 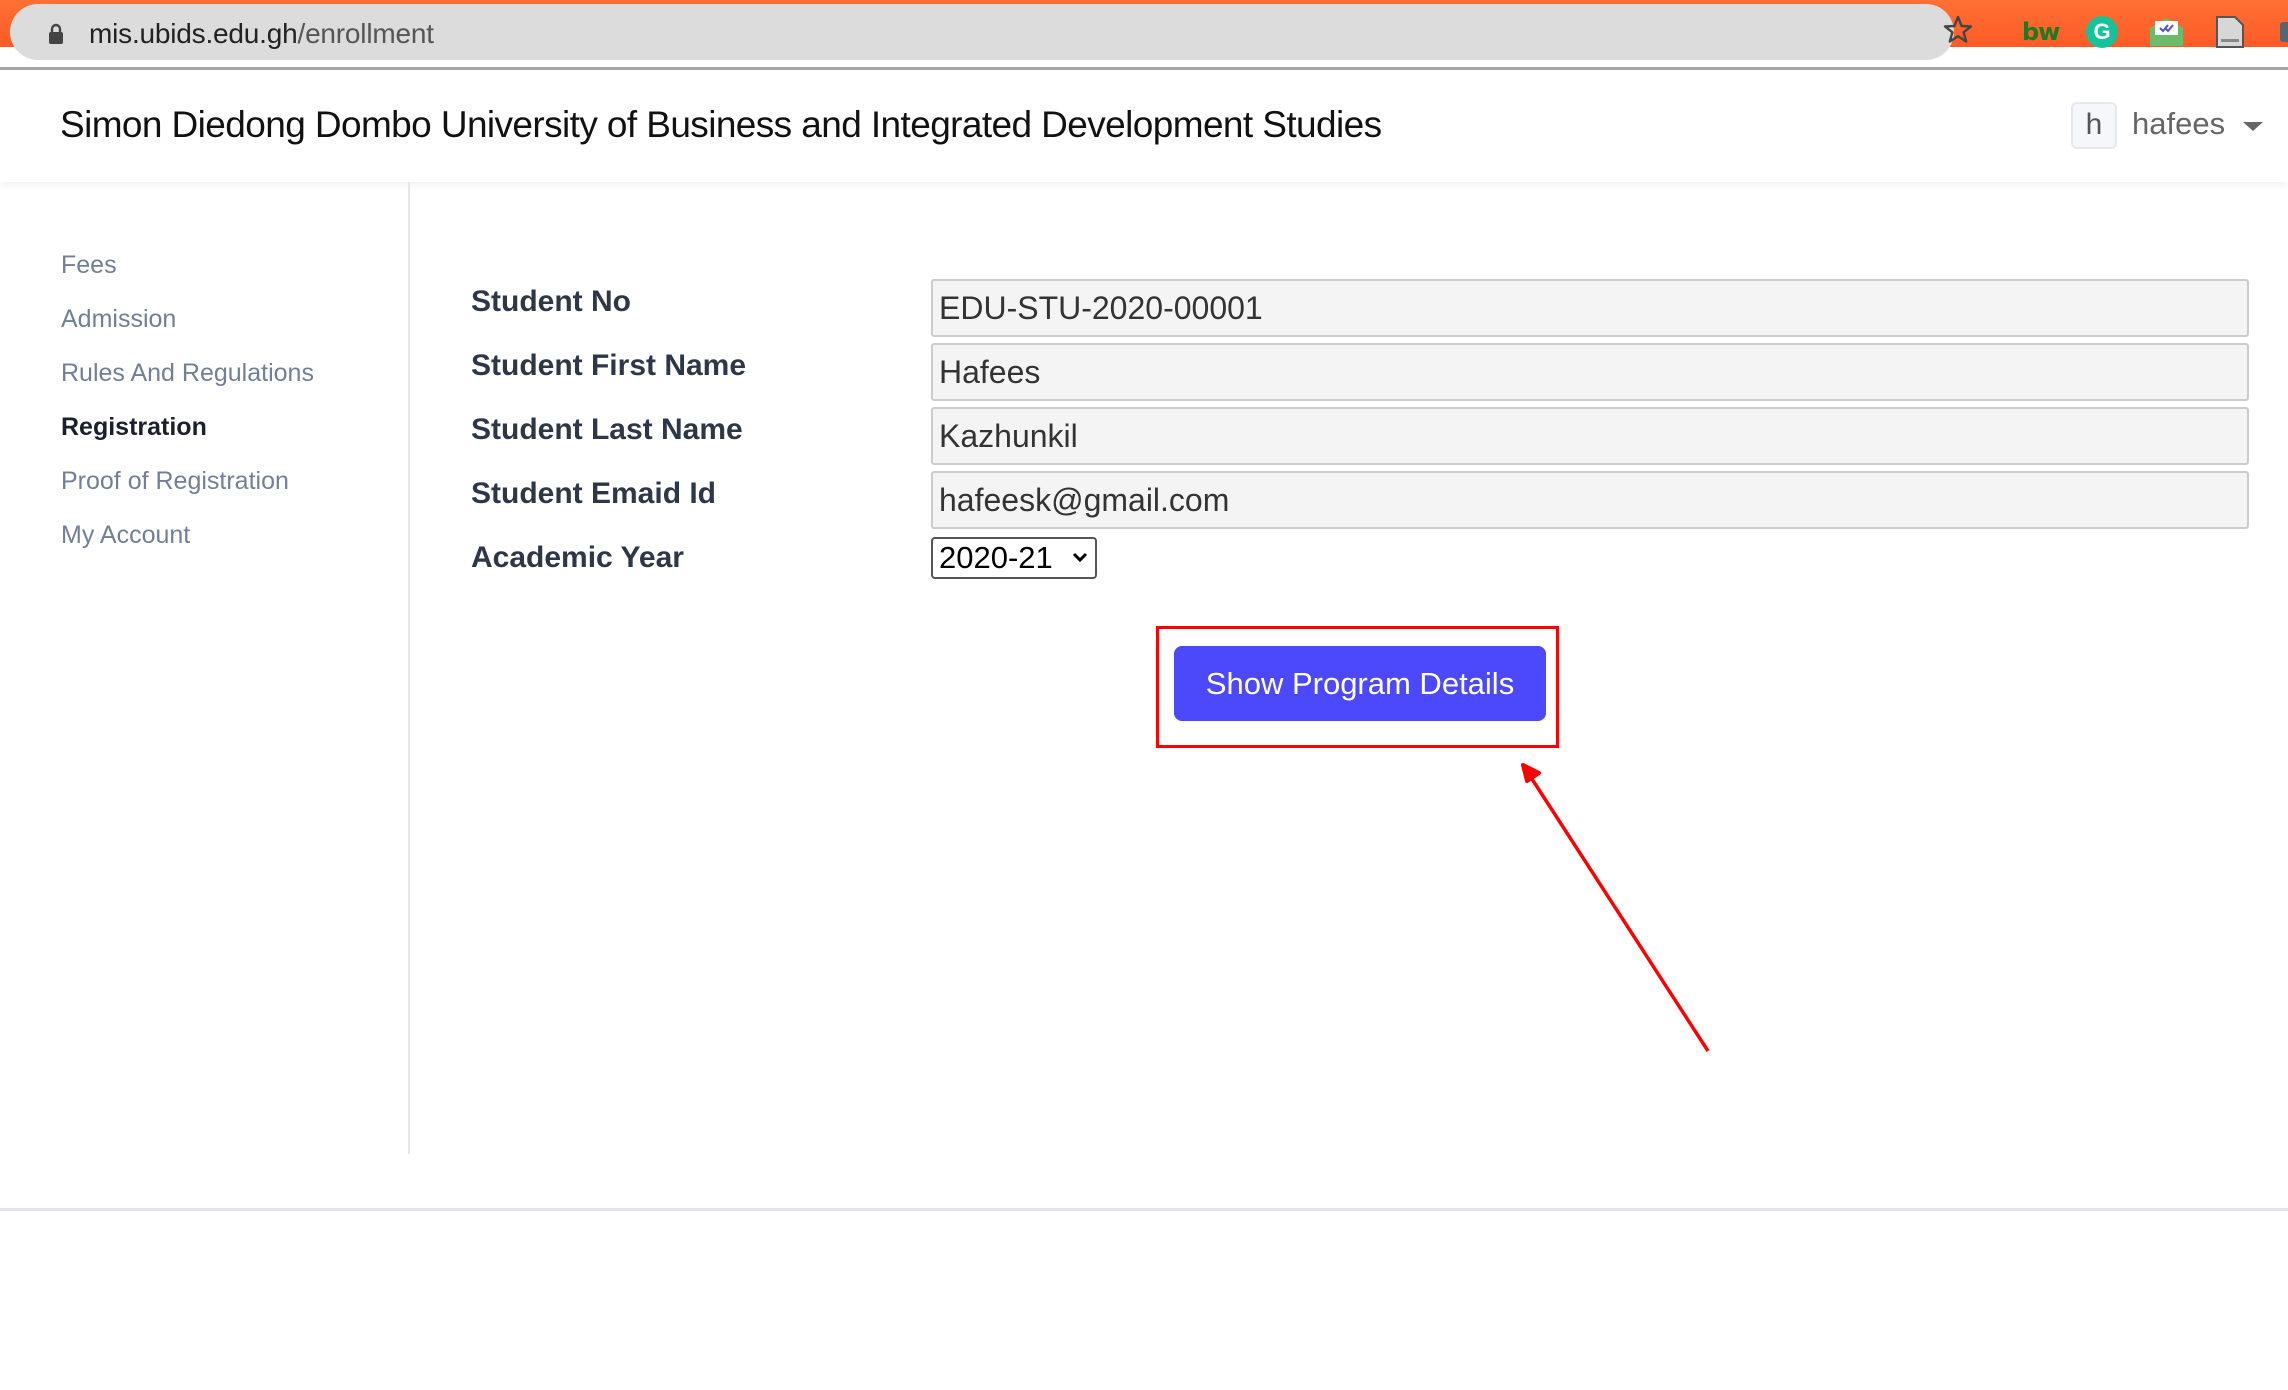 What do you see at coordinates (1080, 557) in the screenshot?
I see `chevron-down-icon` at bounding box center [1080, 557].